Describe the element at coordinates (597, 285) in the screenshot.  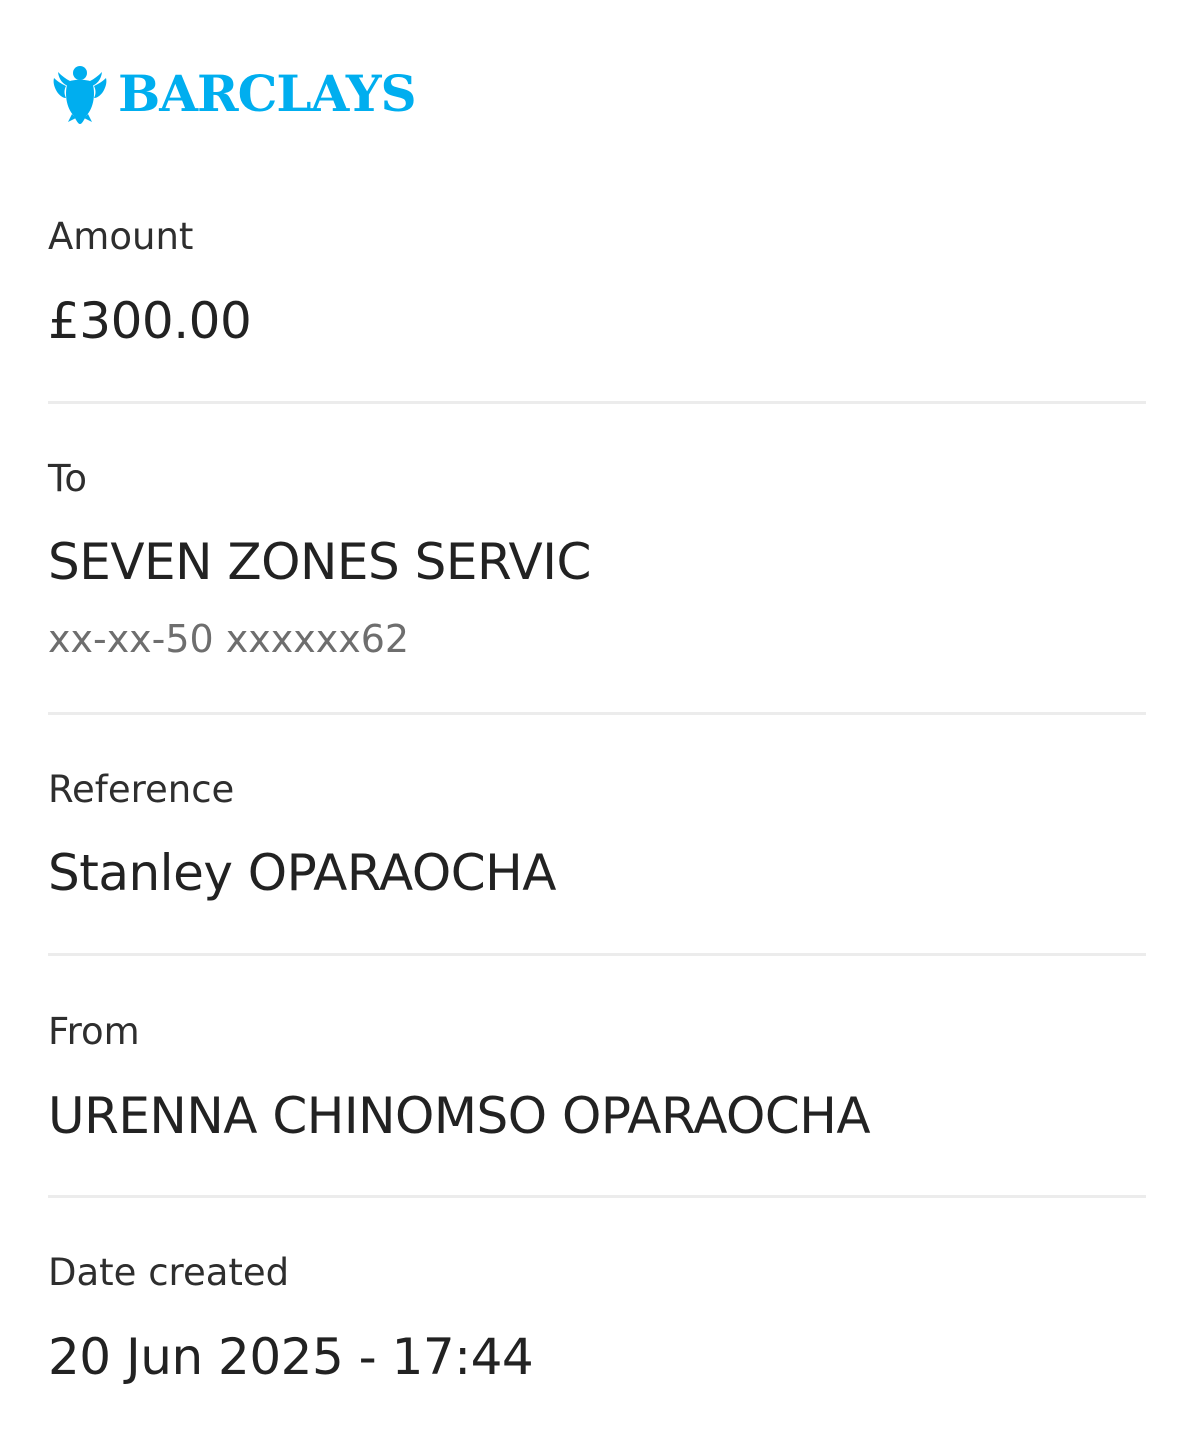
I see `amount-section: Amount £300.00` at that location.